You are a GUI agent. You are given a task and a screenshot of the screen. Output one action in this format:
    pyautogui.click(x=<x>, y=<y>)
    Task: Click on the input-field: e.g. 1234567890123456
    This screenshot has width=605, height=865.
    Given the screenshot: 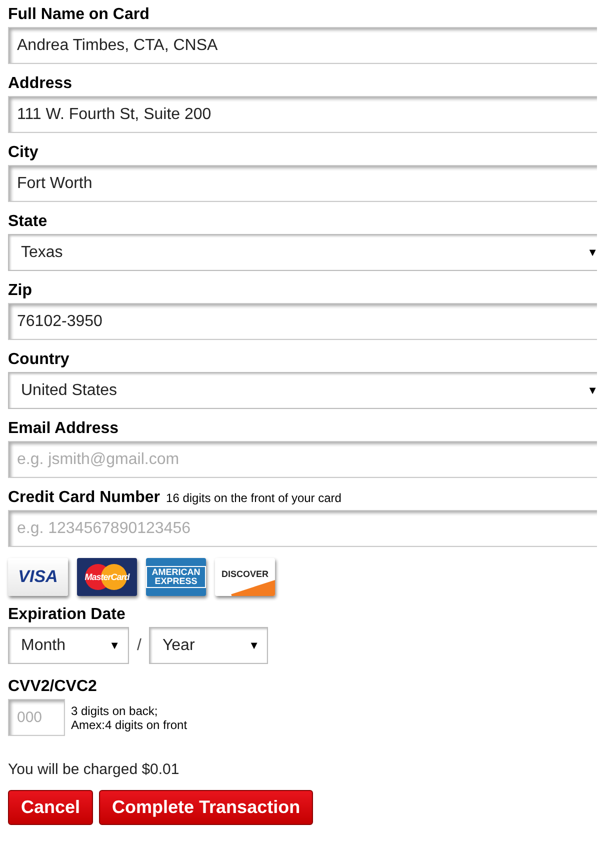 What is the action you would take?
    pyautogui.click(x=302, y=528)
    